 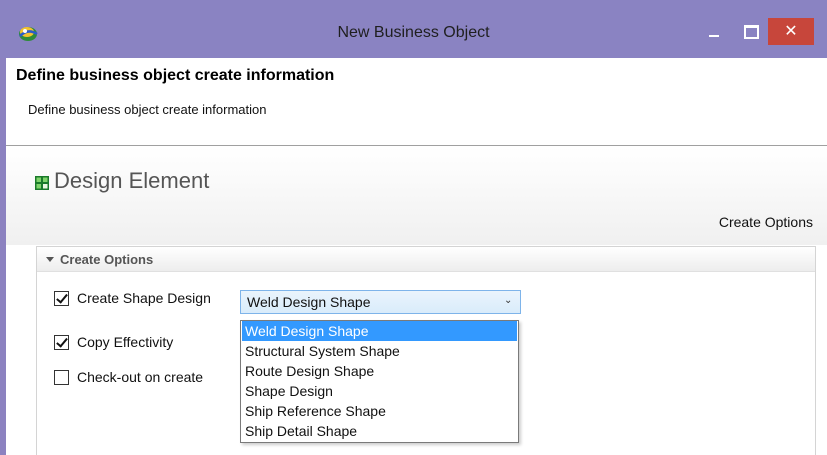 I want to click on dropdown-option: Route Design Shape, so click(x=379, y=371).